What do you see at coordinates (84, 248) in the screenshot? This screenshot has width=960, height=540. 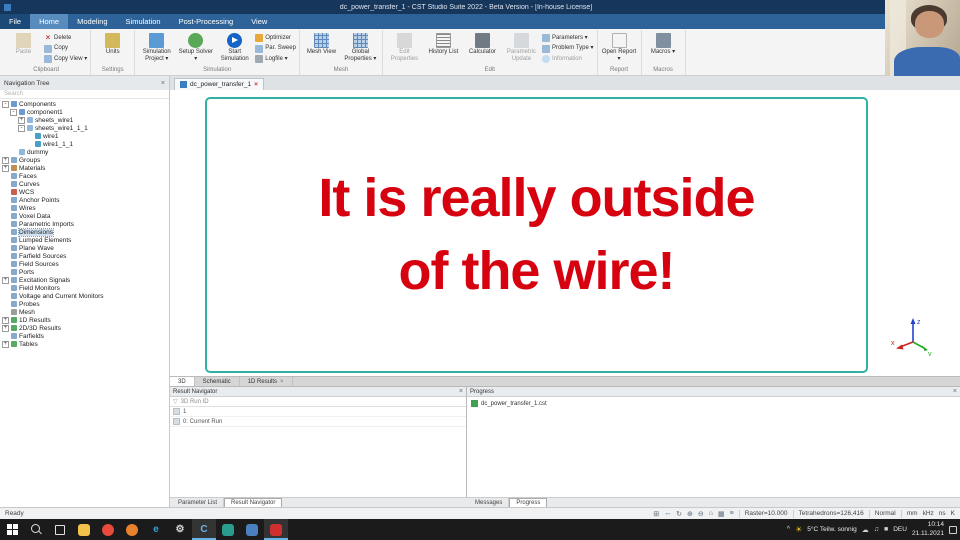 I see `tree-item-plane-wave: Plane Wave` at bounding box center [84, 248].